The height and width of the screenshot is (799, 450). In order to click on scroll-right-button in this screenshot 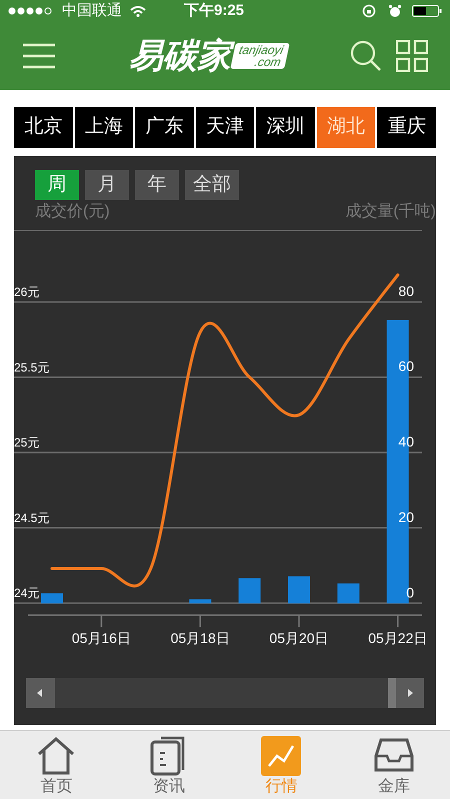, I will do `click(410, 693)`.